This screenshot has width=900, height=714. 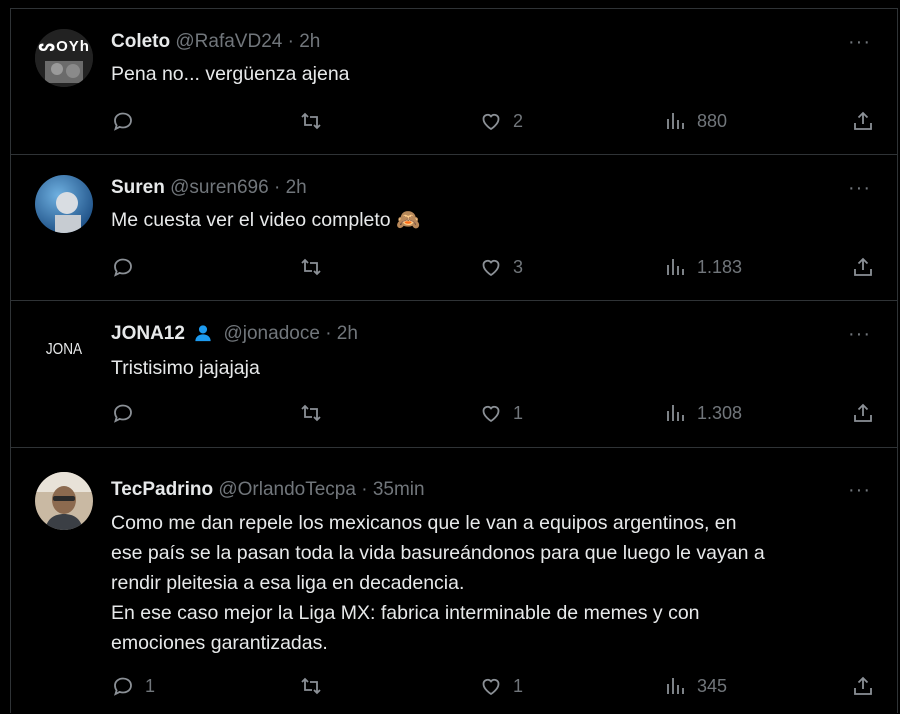 I want to click on tweet-header: Coleto @RafaVD24 · 2h, so click(x=215, y=42).